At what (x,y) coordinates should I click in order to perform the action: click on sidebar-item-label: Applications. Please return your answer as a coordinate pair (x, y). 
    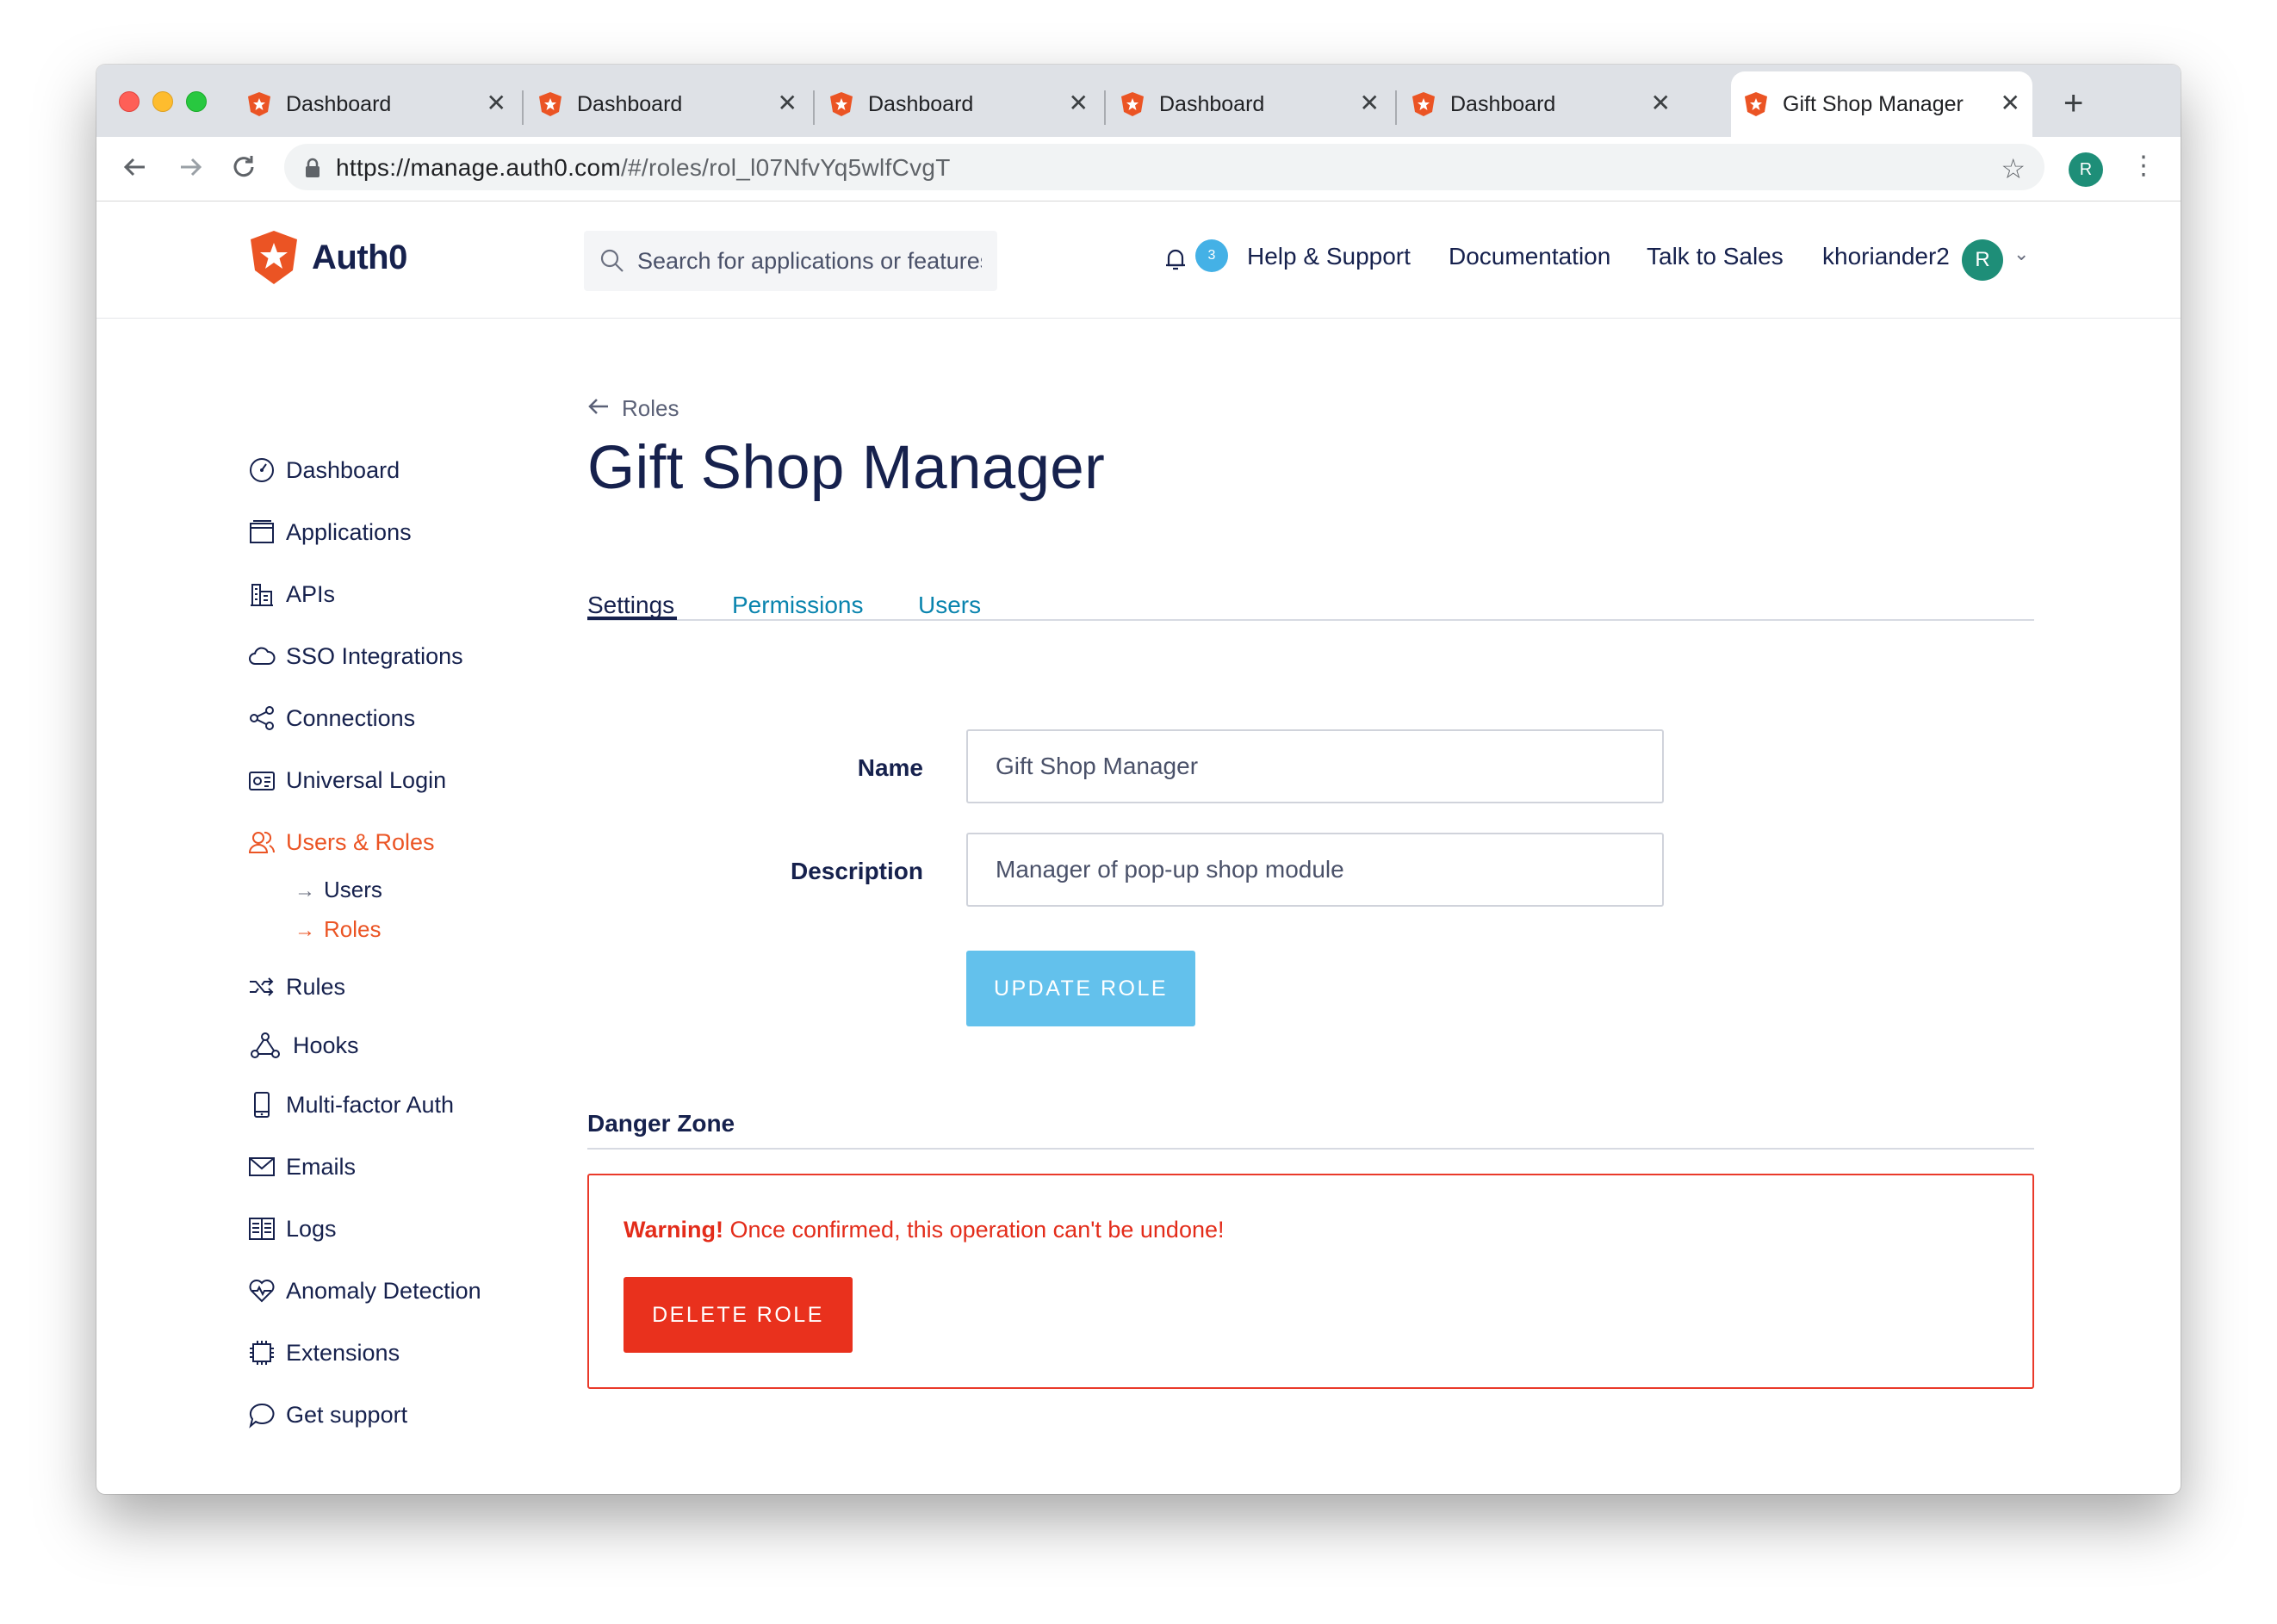
    Looking at the image, I should click on (349, 531).